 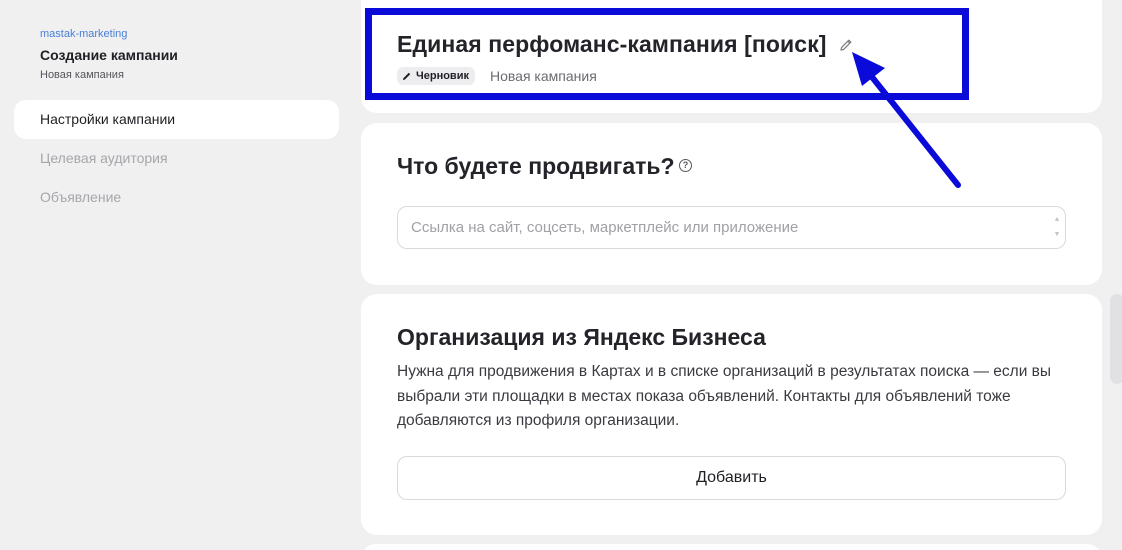 What do you see at coordinates (731, 547) in the screenshot?
I see `next-card` at bounding box center [731, 547].